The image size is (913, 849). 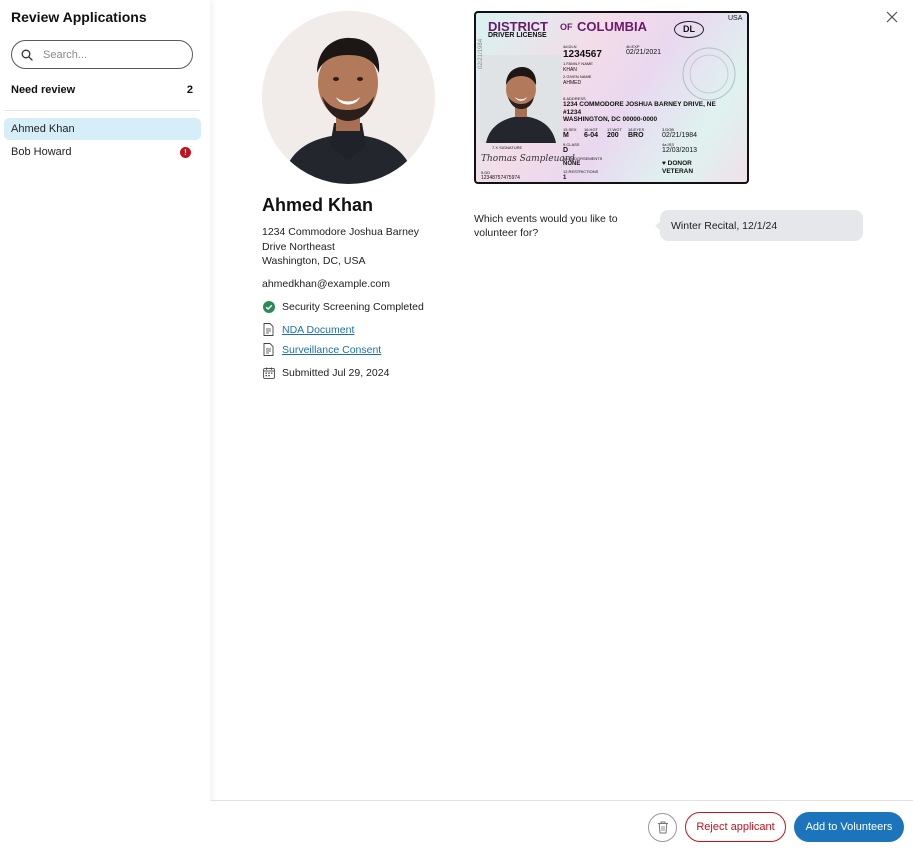 I want to click on search-box, so click(x=102, y=54).